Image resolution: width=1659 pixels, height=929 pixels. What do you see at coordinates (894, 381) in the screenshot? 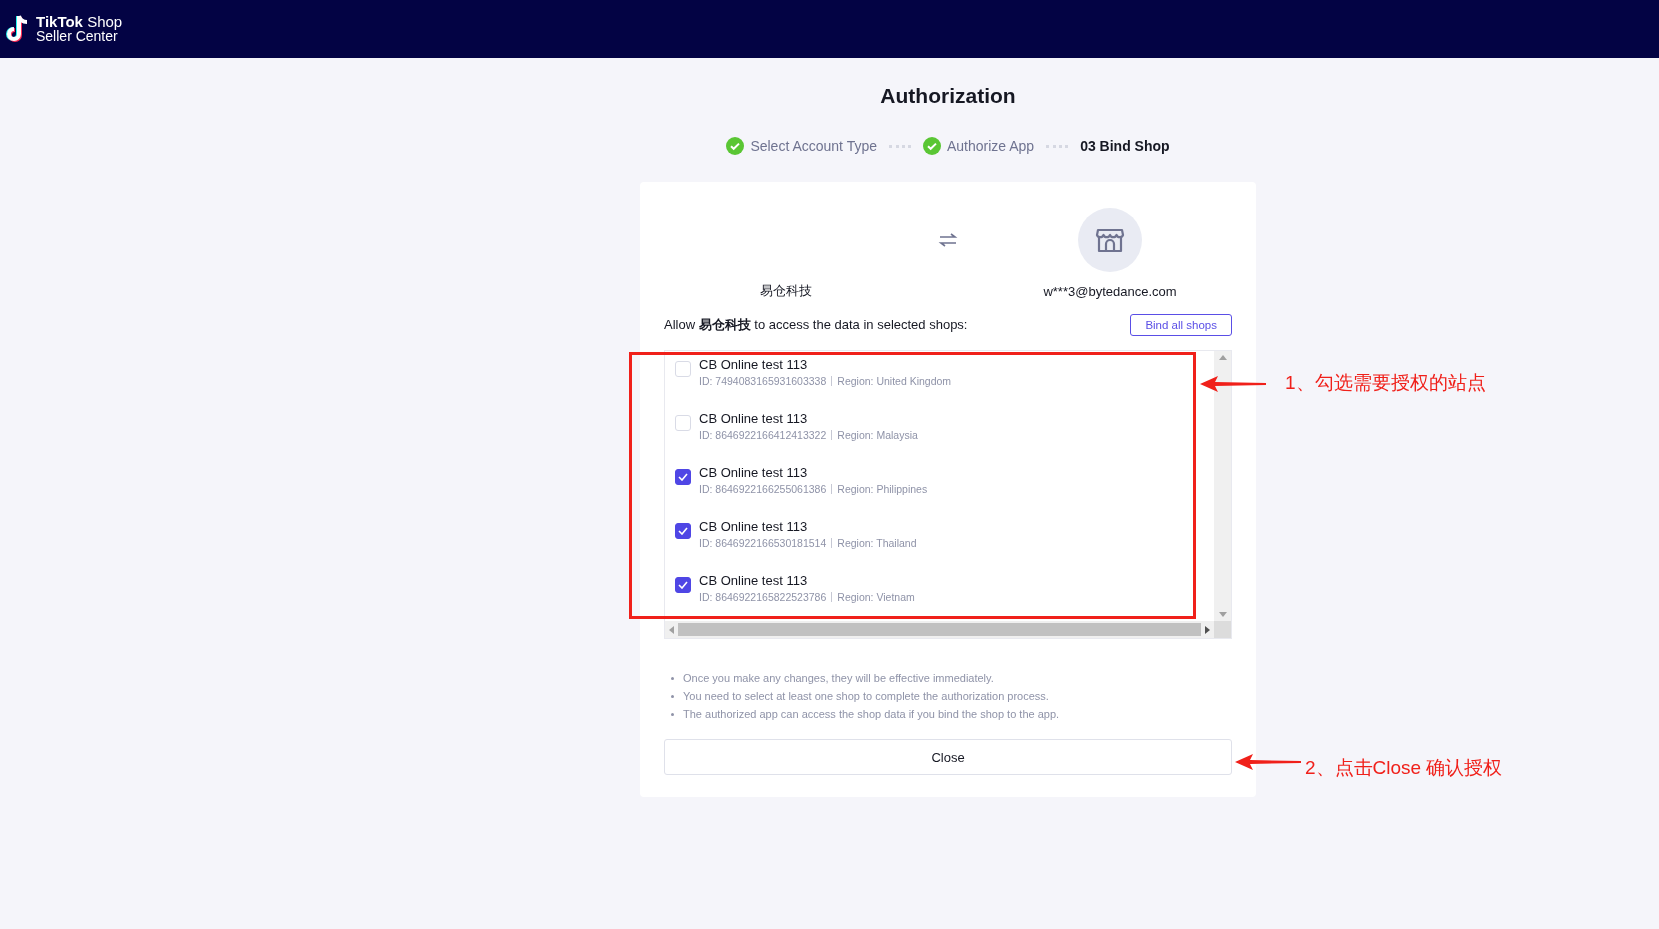
I see `shop-region: Region: United Kingdom` at bounding box center [894, 381].